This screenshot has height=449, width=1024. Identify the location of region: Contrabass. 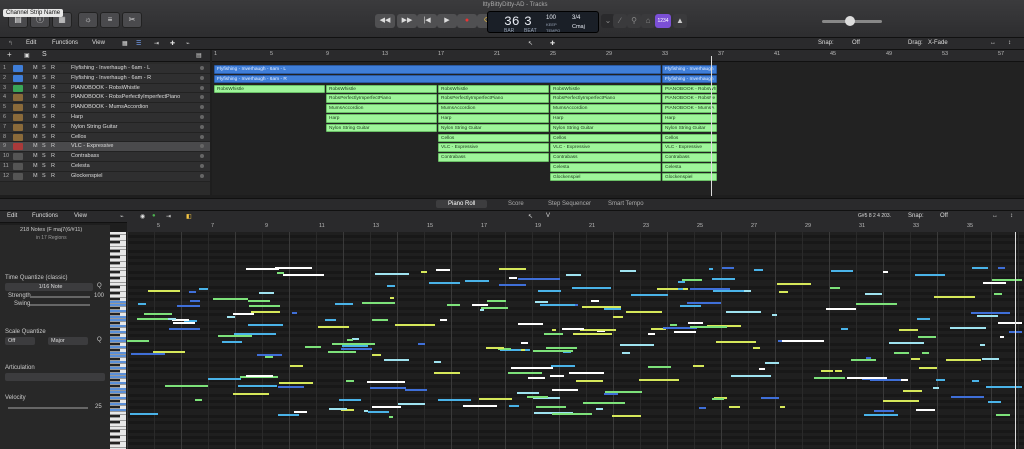
(493, 157).